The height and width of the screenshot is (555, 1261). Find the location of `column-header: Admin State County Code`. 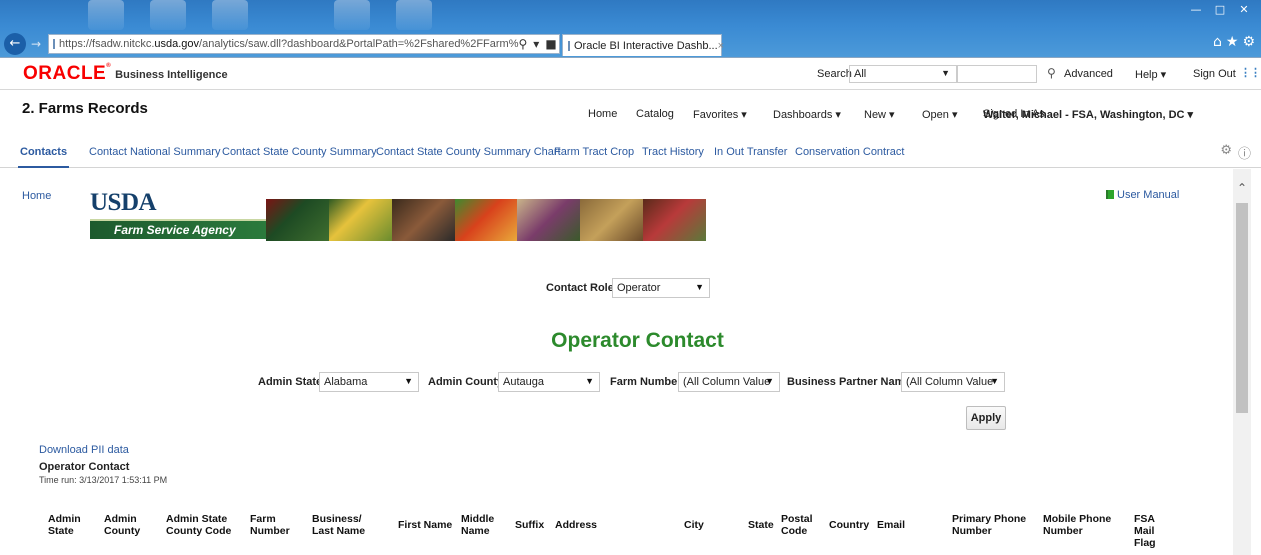

column-header: Admin State County Code is located at coordinates (201, 525).